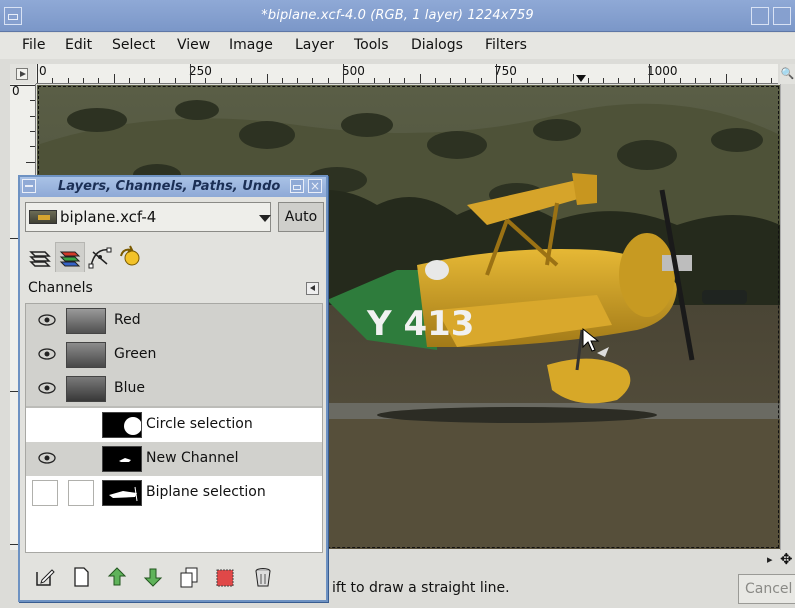  I want to click on dock-close-button: ×, so click(315, 186).